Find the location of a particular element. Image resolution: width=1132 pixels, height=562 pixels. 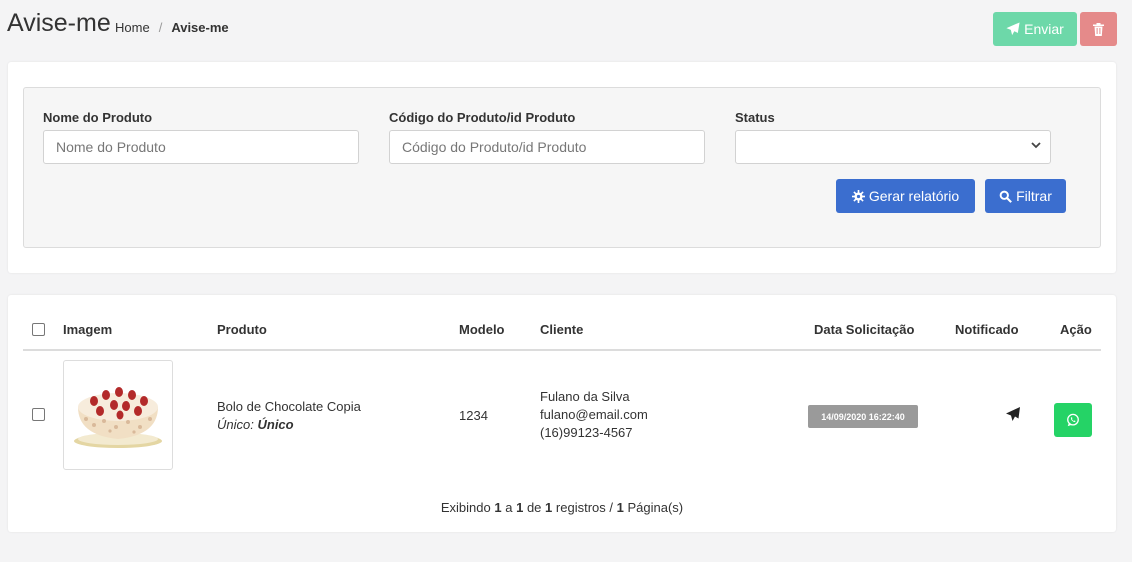

send-button: Enviar is located at coordinates (1035, 29).